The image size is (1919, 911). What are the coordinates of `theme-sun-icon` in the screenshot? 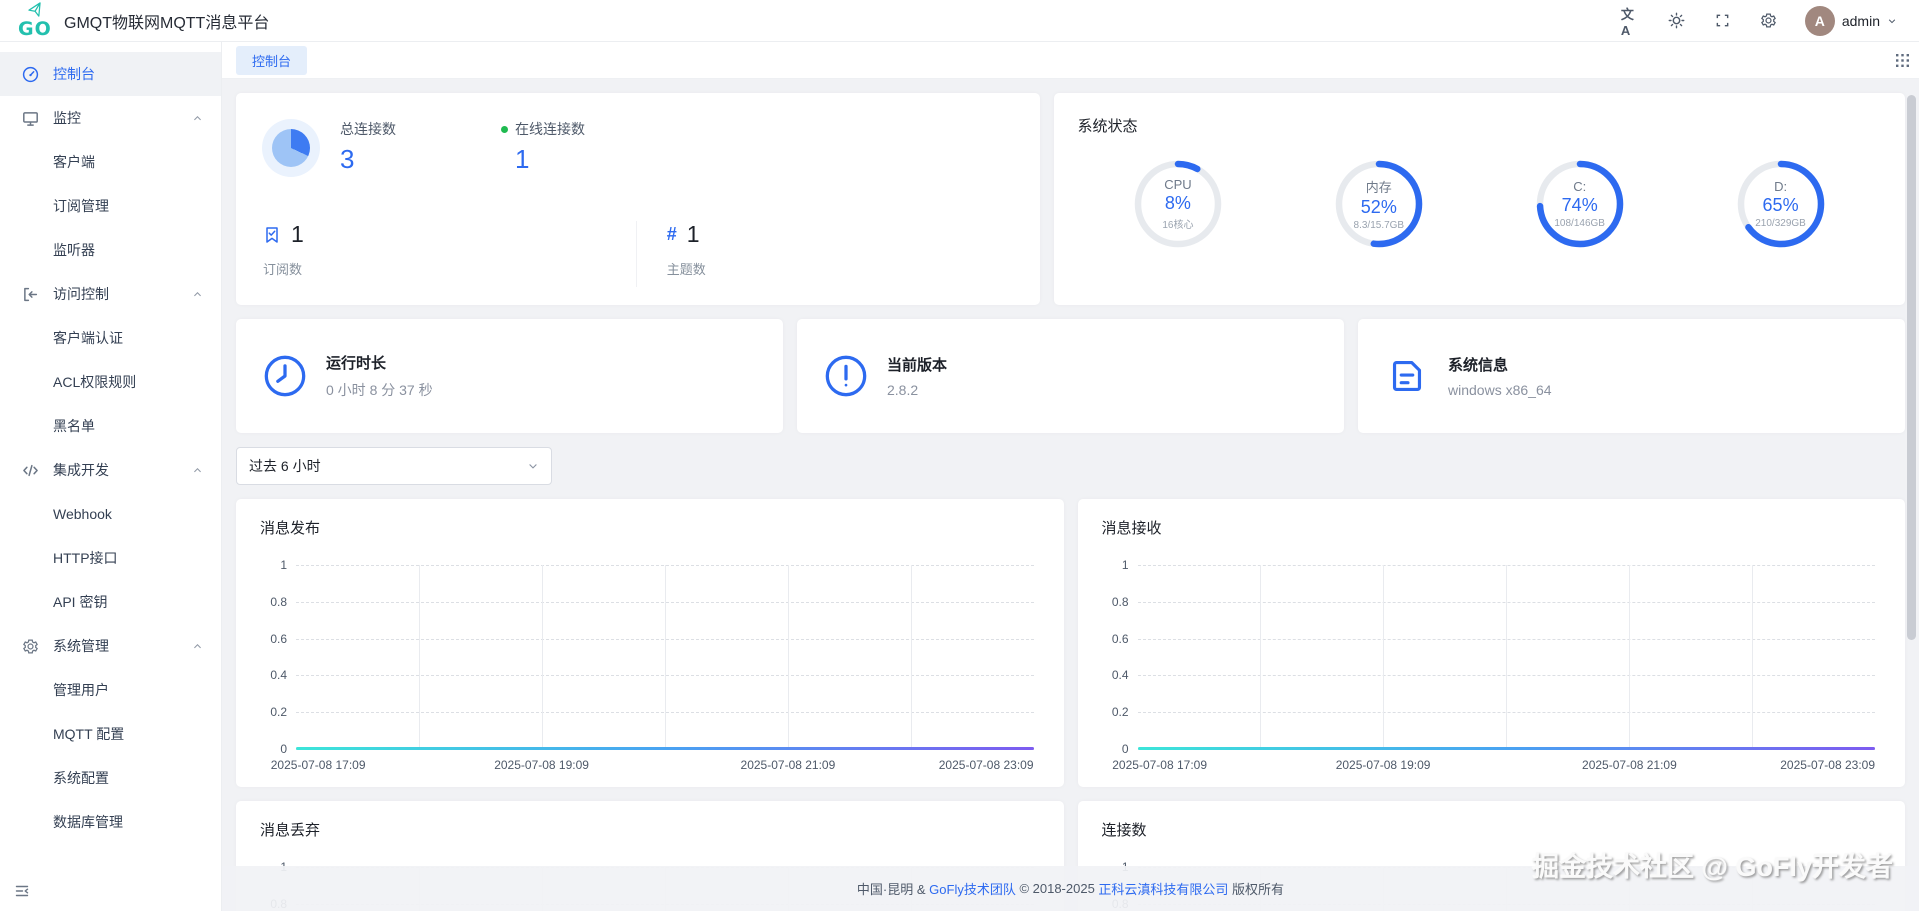 It's located at (1677, 21).